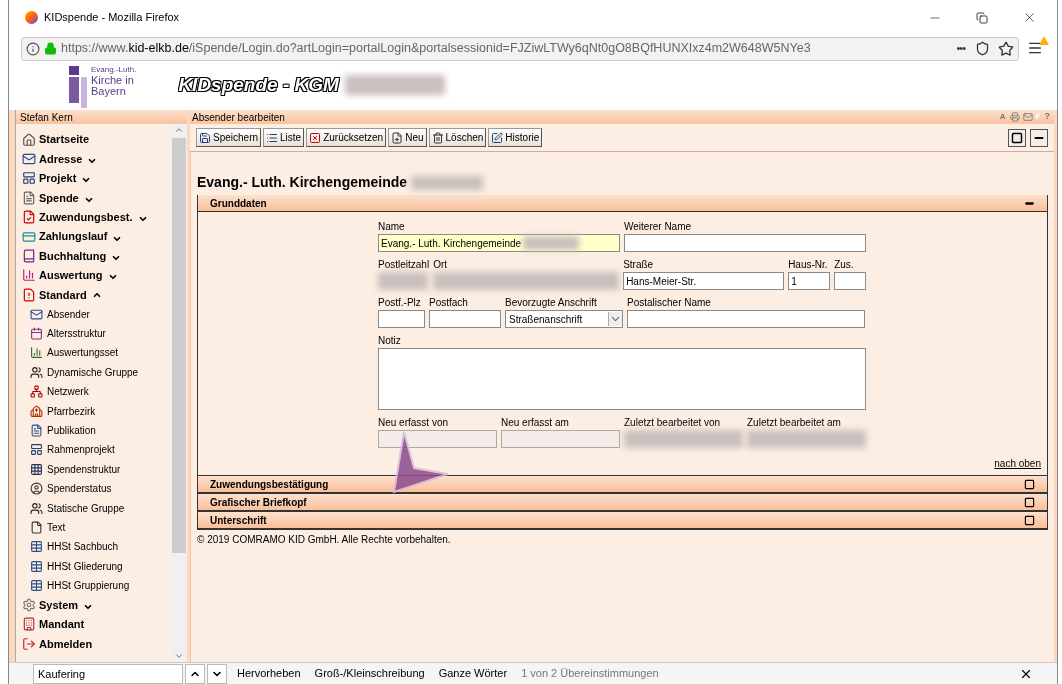  I want to click on nav-subitem: HHSt Gruppierung, so click(93, 586).